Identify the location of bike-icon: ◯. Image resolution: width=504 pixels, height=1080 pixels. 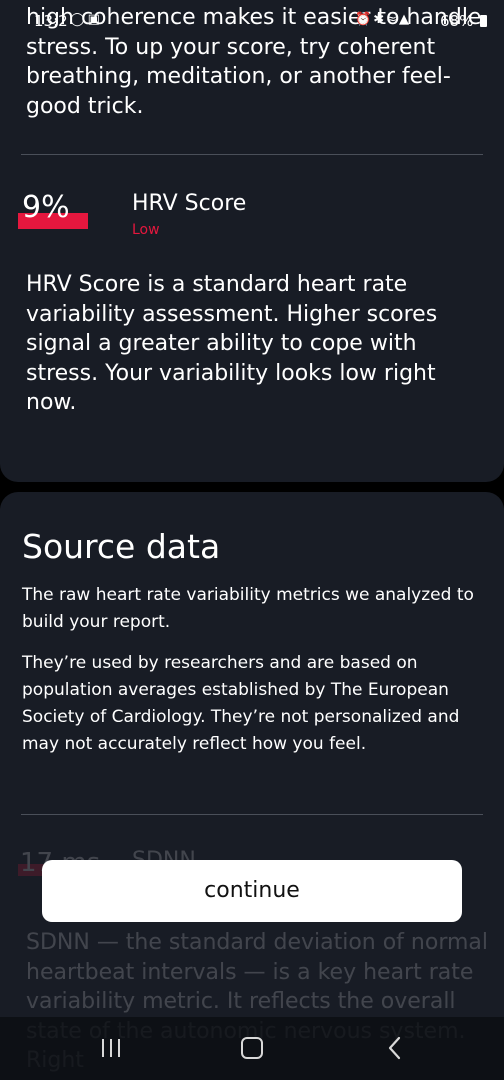
(79, 19).